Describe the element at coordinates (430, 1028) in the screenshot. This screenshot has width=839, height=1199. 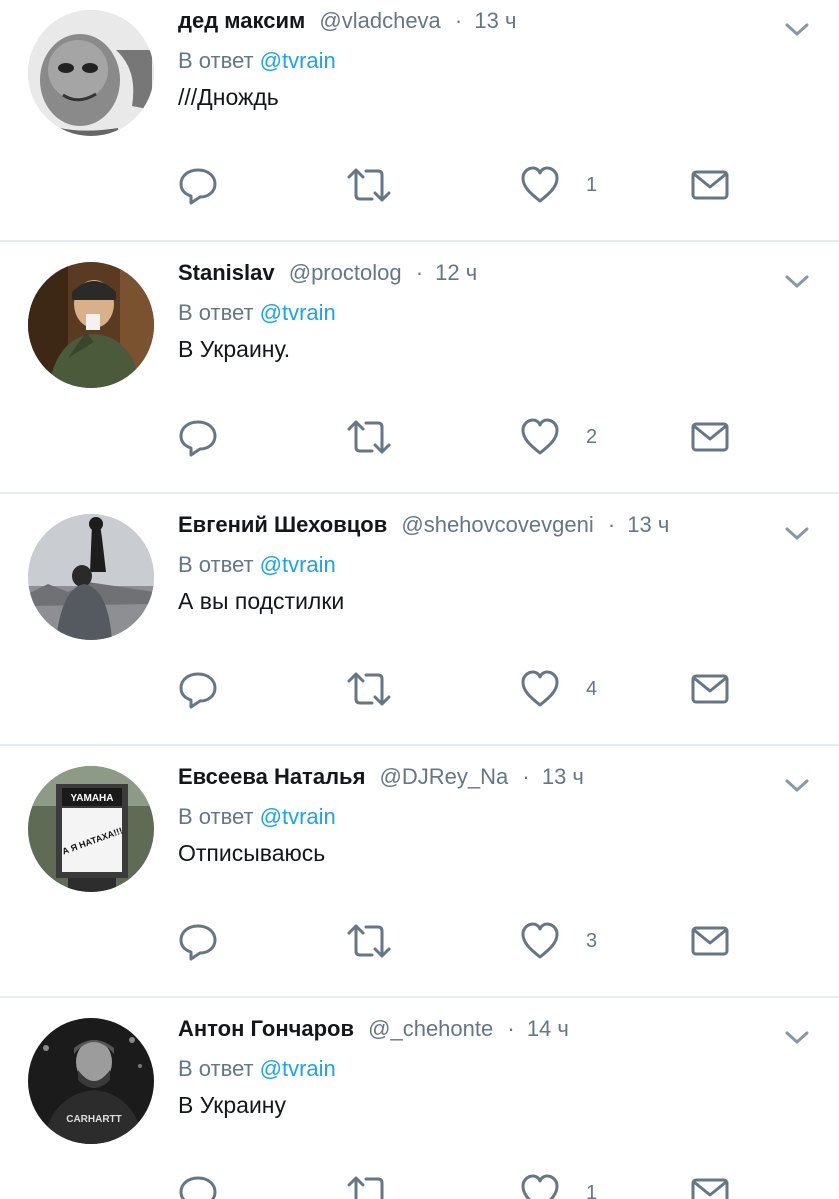
I see `user-handle: @_chehonte` at that location.